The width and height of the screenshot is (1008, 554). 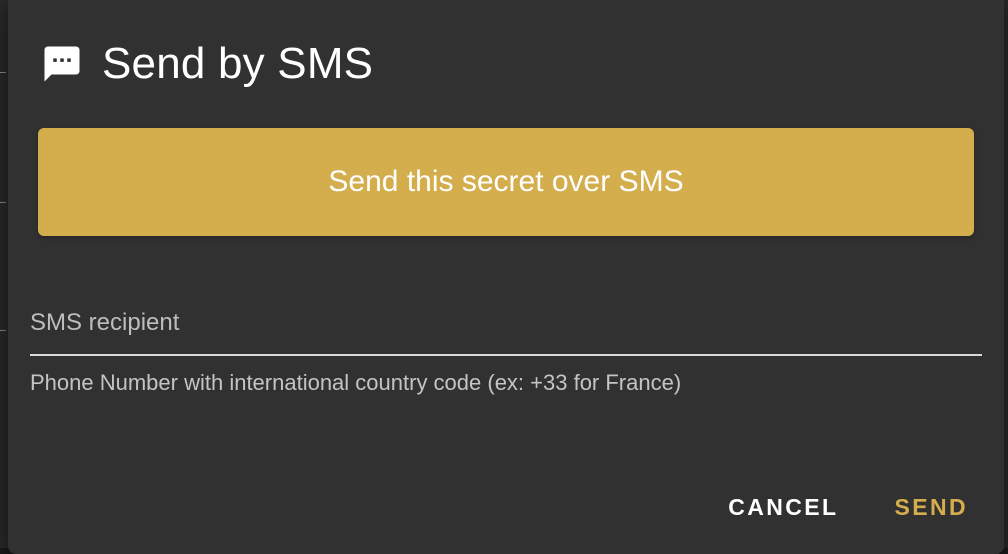 I want to click on background-page-left, so click(x=4, y=274).